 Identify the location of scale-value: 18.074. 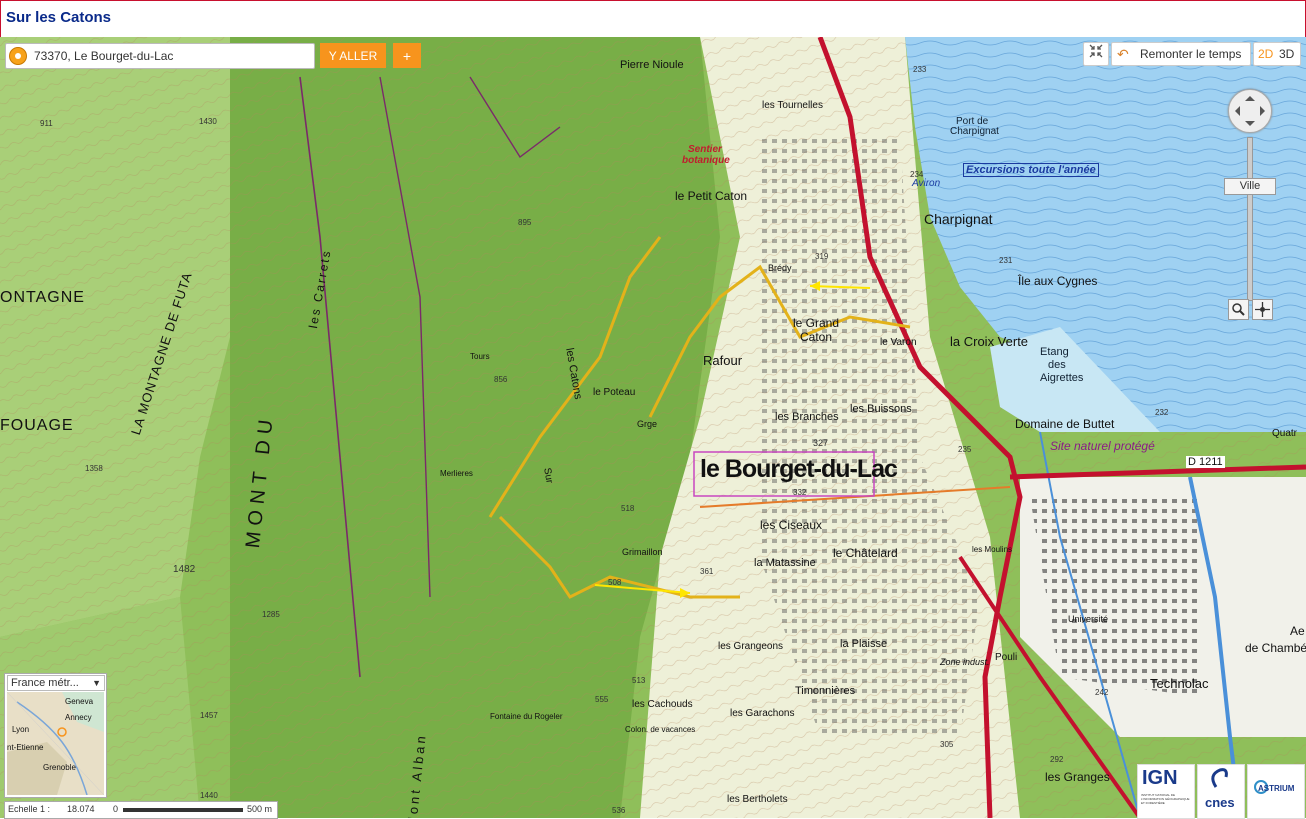
(81, 809).